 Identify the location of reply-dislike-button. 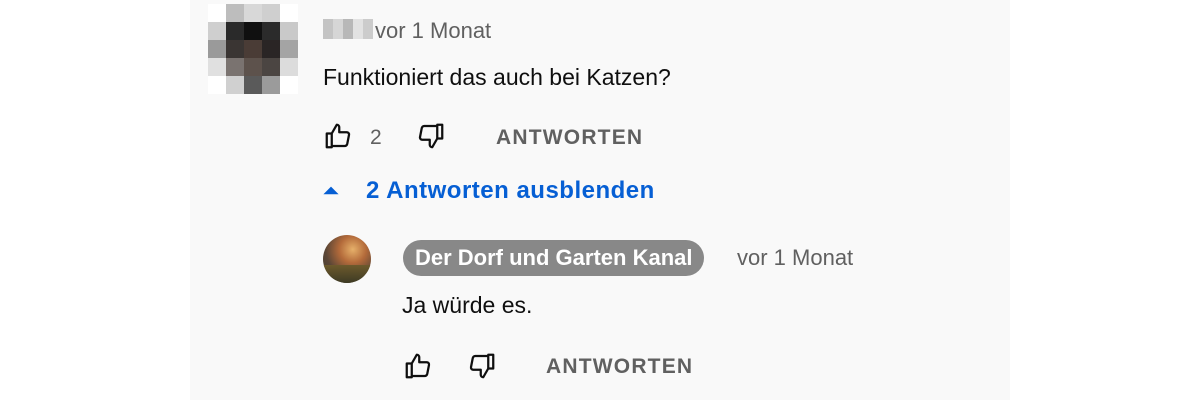
(482, 366).